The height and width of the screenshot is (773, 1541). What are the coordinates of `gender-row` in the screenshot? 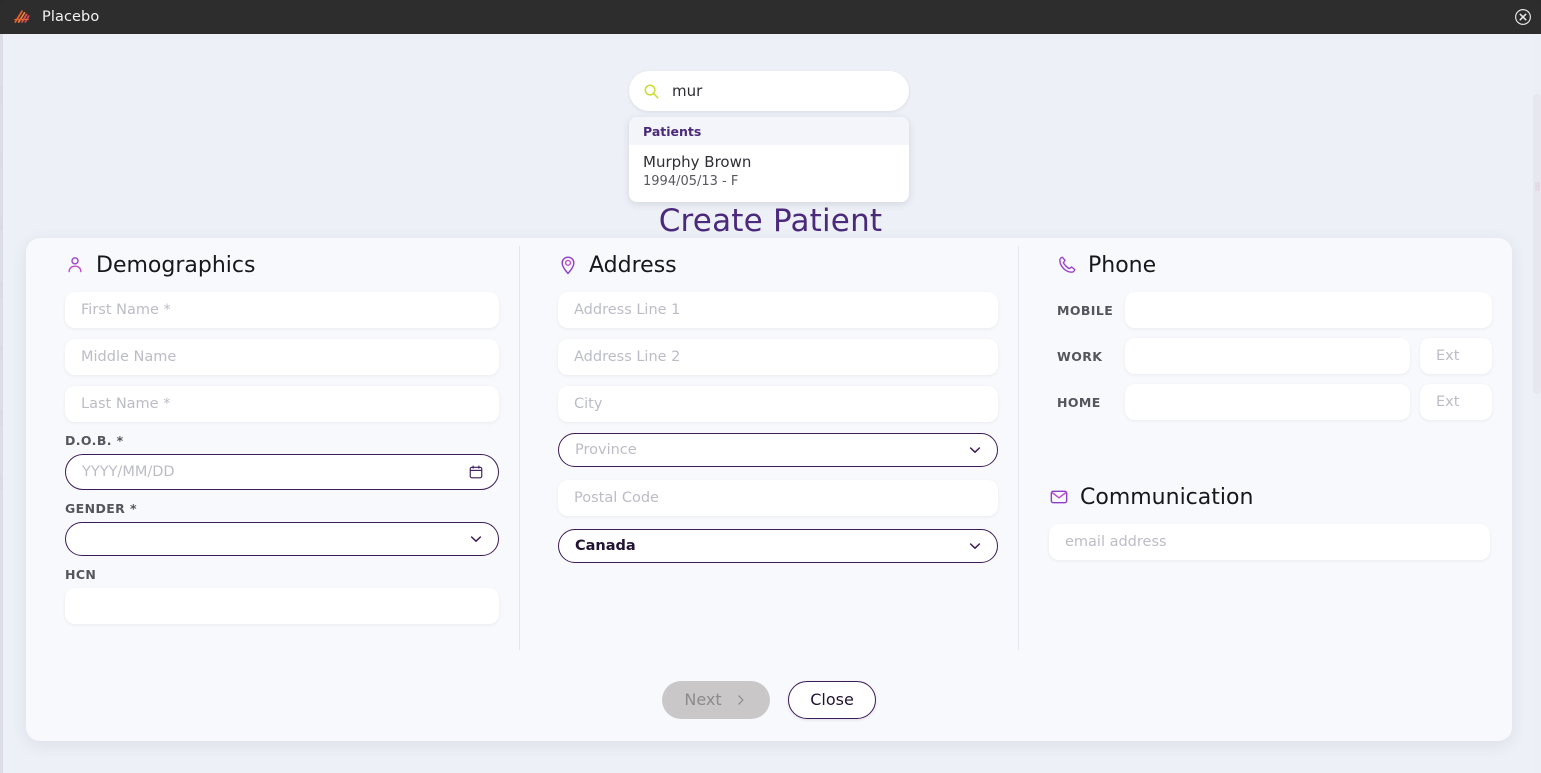 It's located at (282, 539).